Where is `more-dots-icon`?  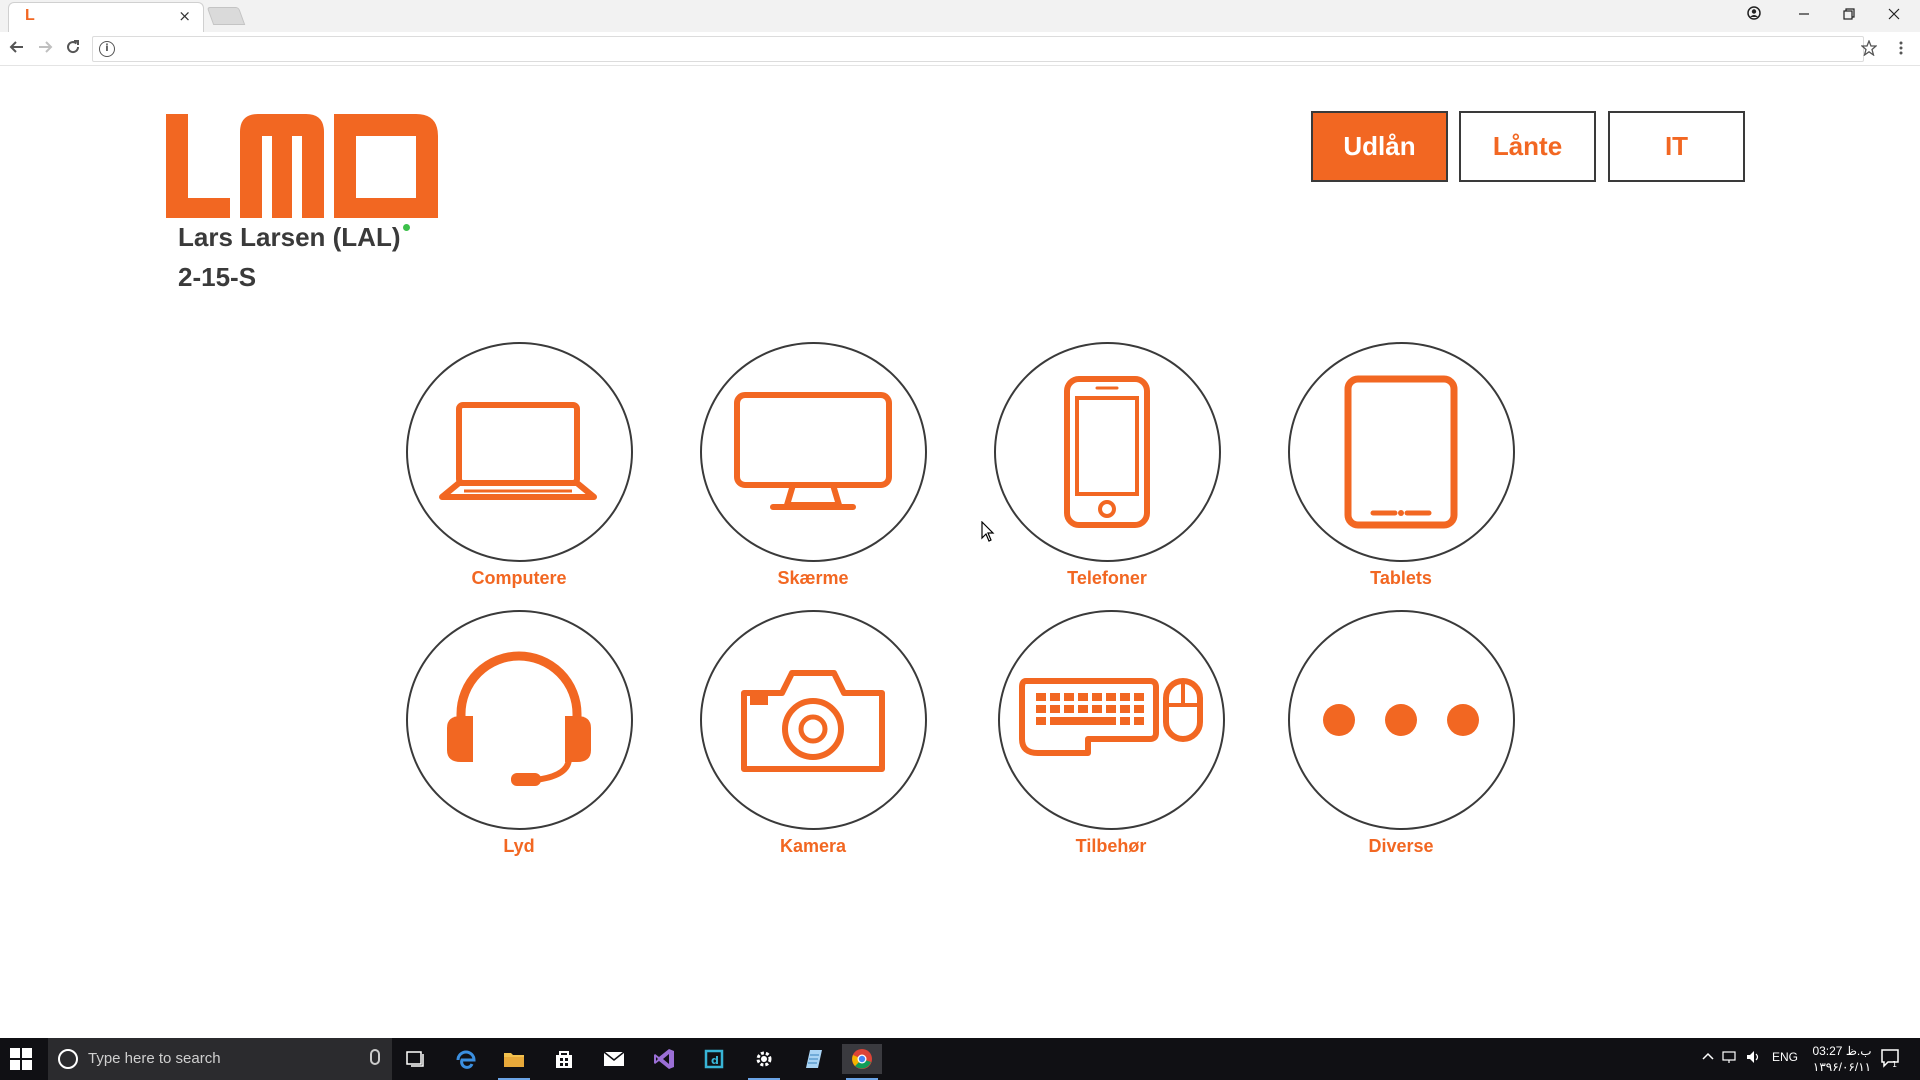 more-dots-icon is located at coordinates (1401, 720).